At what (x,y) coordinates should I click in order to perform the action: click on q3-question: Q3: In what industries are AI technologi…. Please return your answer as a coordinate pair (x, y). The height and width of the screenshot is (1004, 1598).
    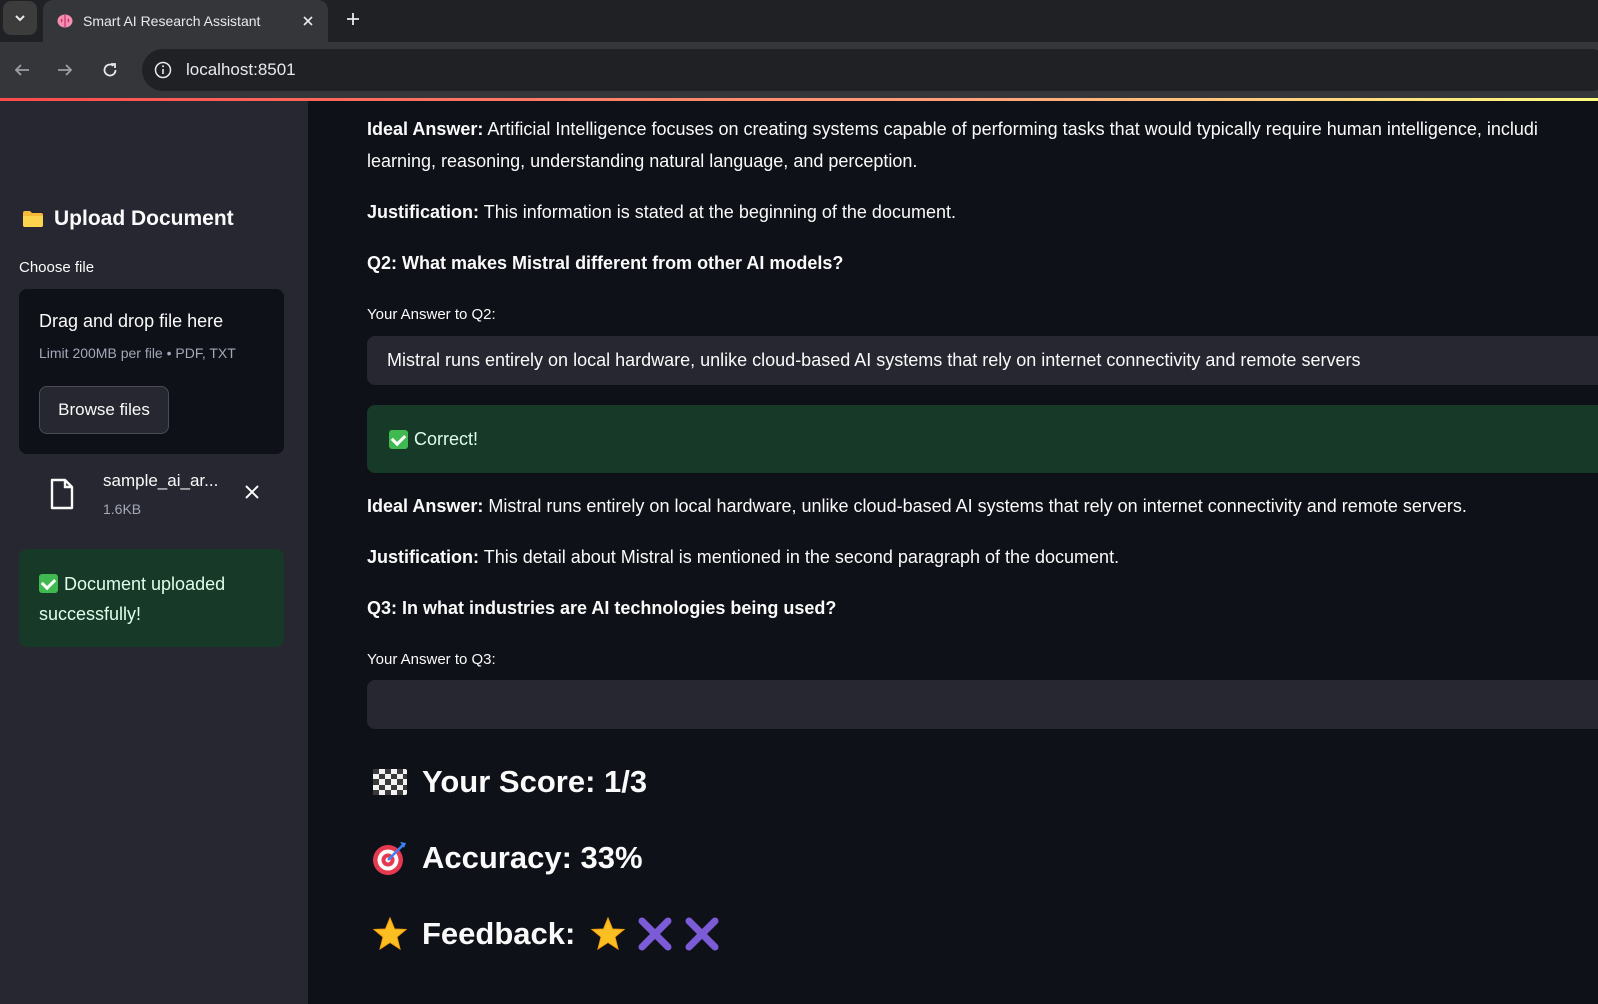
    Looking at the image, I should click on (602, 608).